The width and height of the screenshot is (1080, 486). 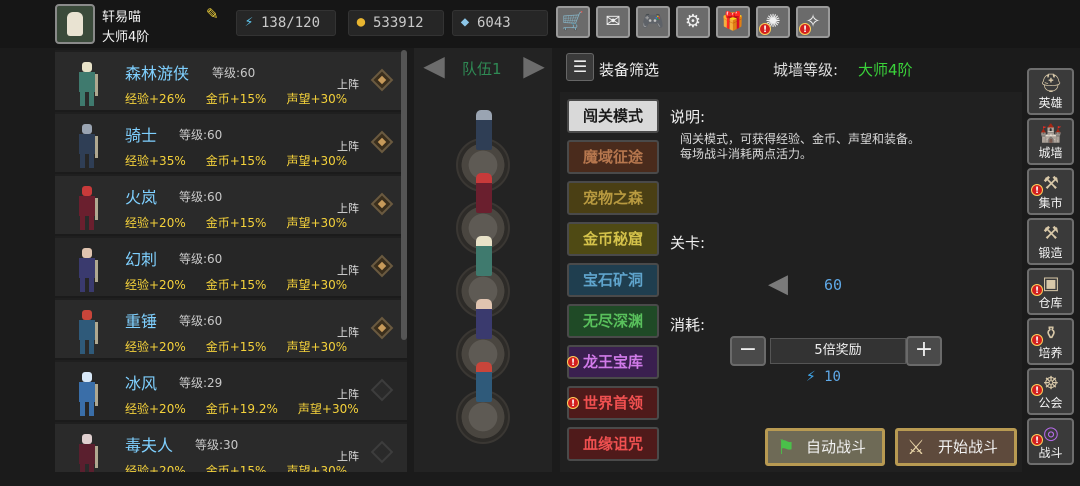 I want to click on settings-gear-button: ⚙, so click(x=693, y=22).